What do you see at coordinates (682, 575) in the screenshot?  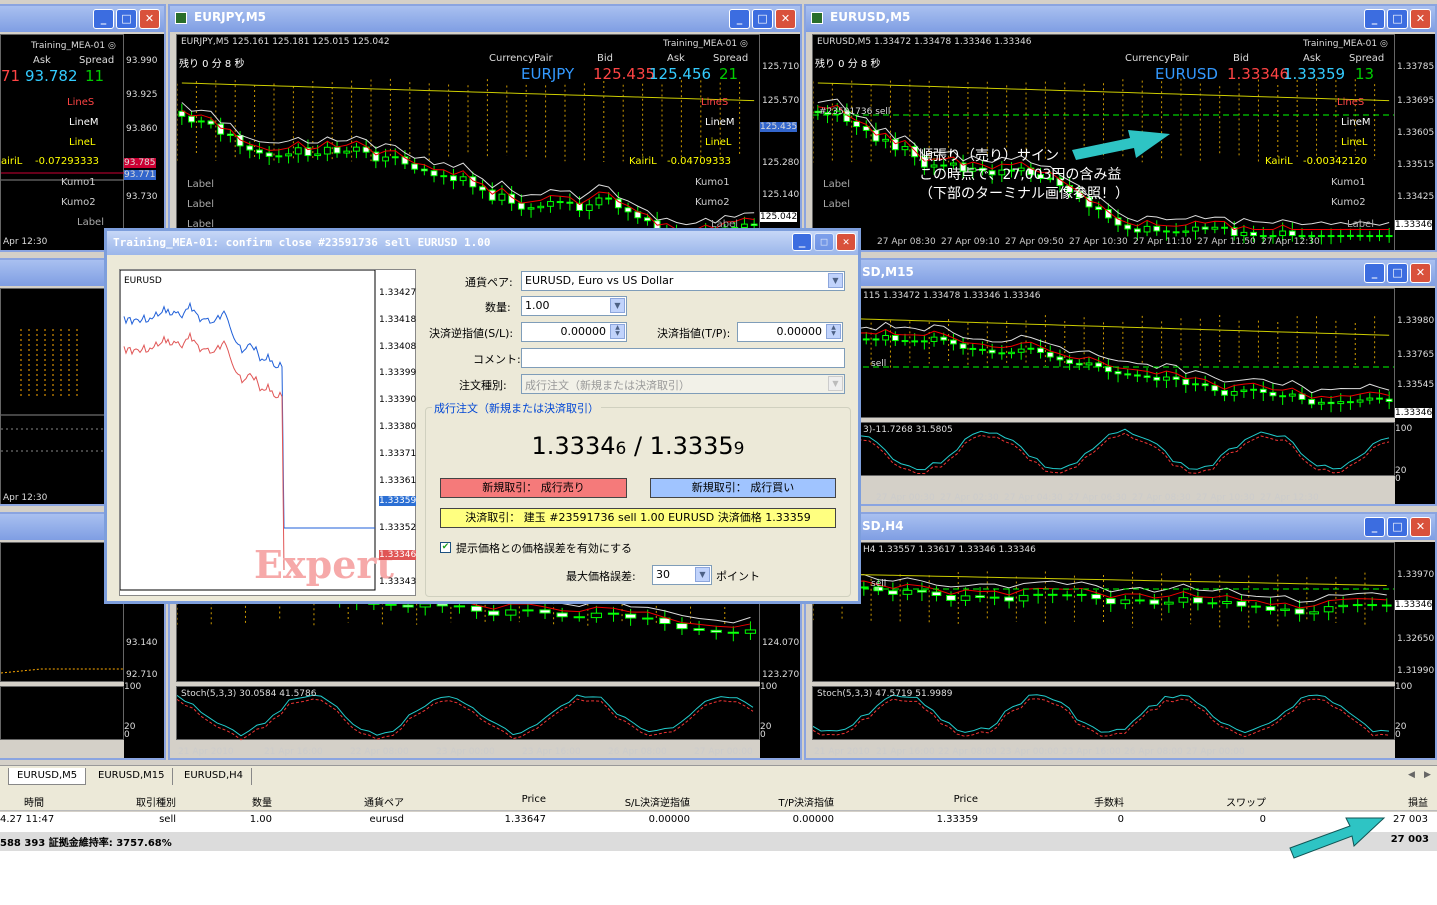 I see `max-deviation-select: 30 ▼` at bounding box center [682, 575].